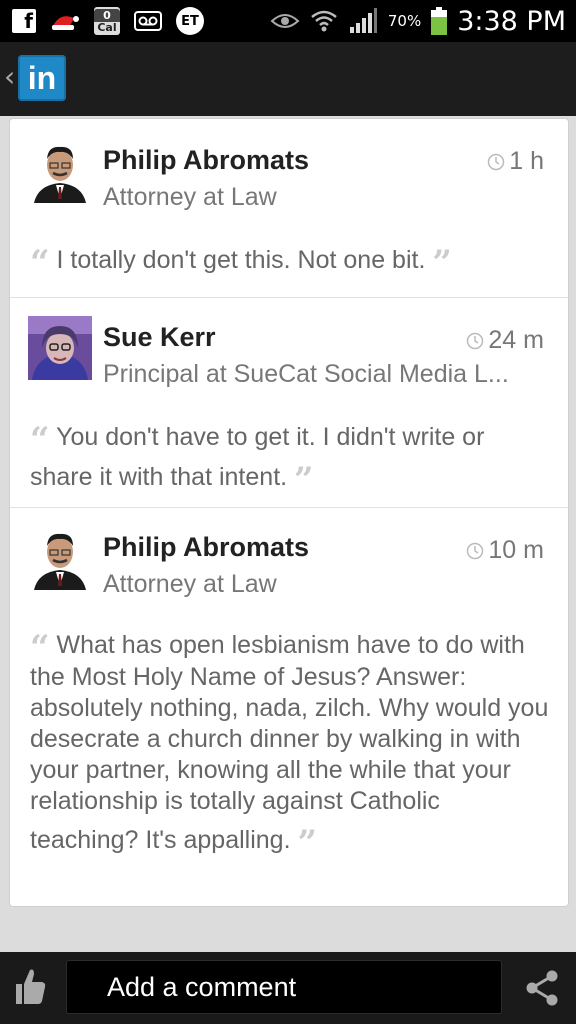 The width and height of the screenshot is (576, 1024). Describe the element at coordinates (285, 21) in the screenshot. I see `smart-stay-eye-icon` at that location.